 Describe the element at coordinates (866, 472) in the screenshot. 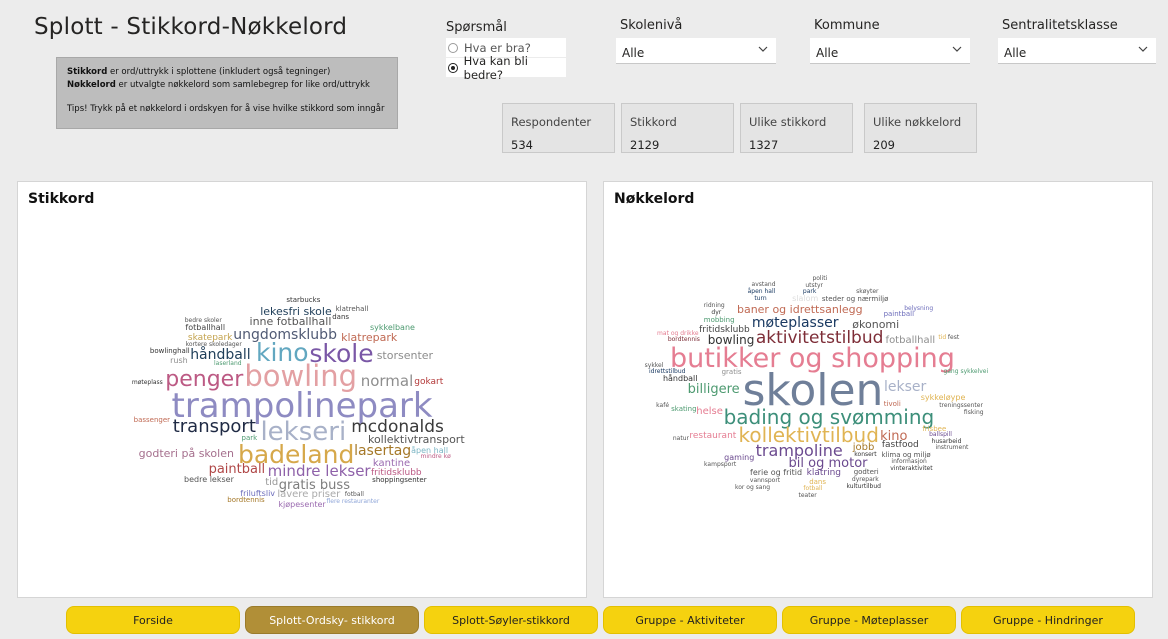

I see `word-nokkelord: godteri` at that location.